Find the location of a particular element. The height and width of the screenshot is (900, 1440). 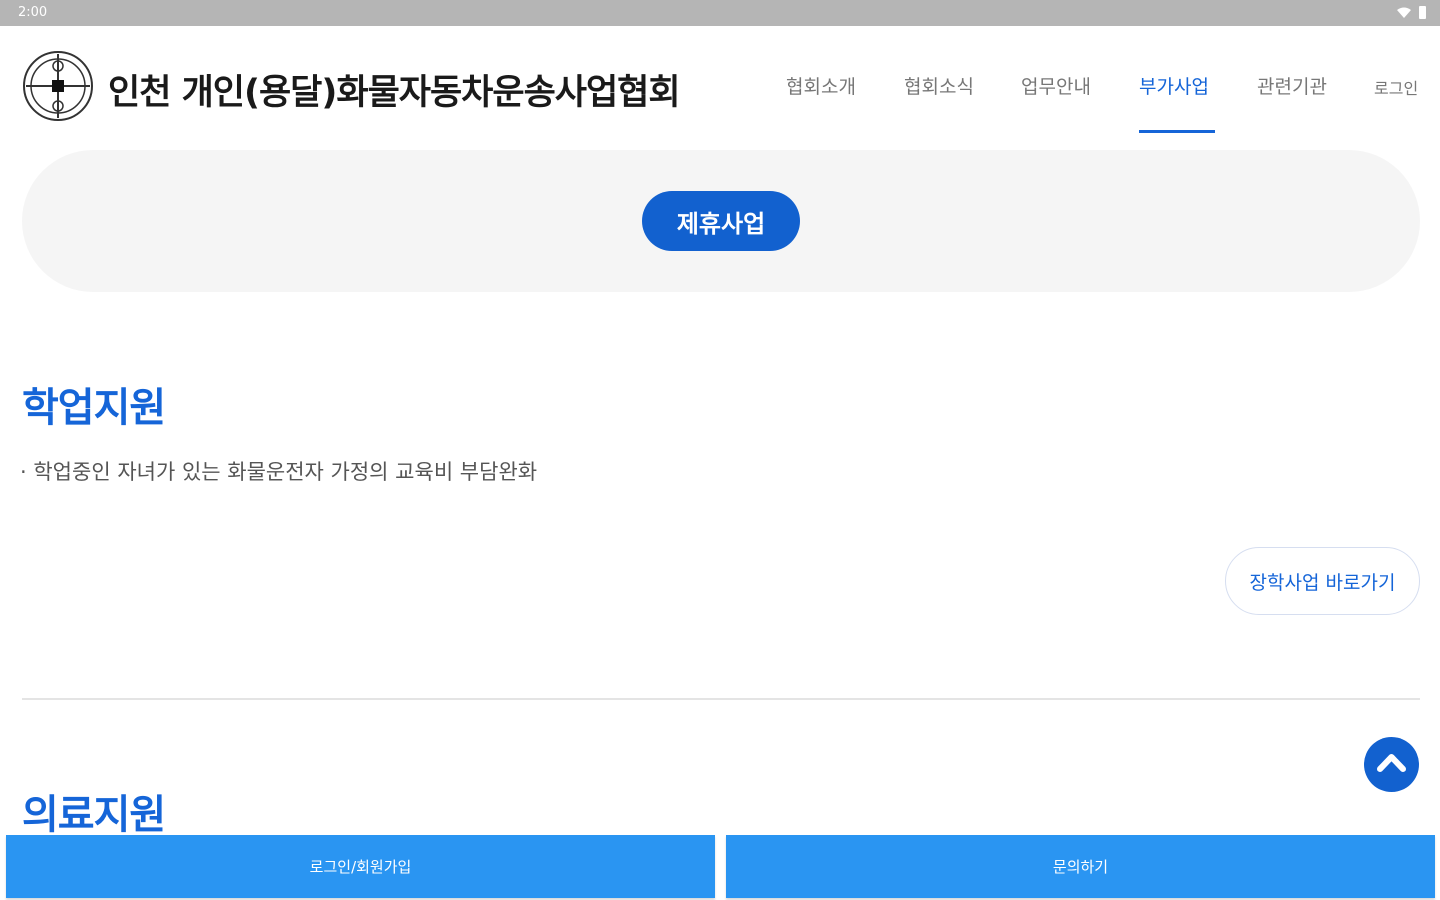

scroll-to-top-button is located at coordinates (1391, 764).